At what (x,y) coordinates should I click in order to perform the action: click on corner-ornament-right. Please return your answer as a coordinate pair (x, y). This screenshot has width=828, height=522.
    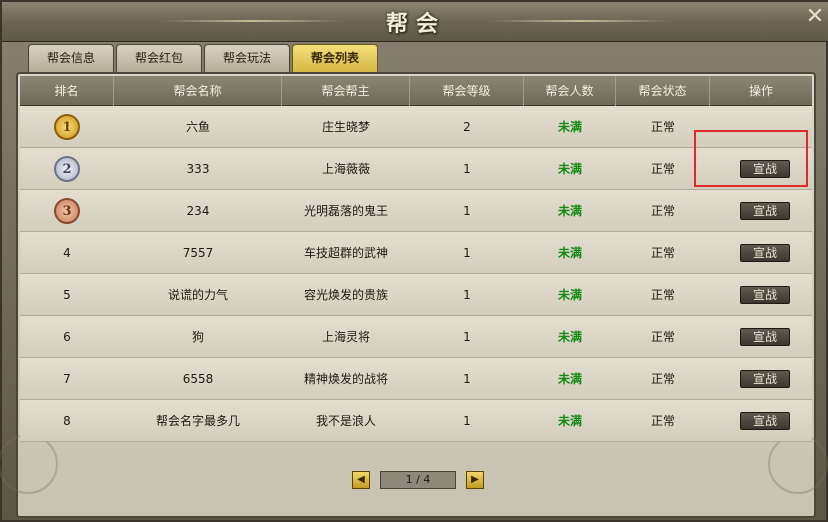
    Looking at the image, I should click on (798, 464).